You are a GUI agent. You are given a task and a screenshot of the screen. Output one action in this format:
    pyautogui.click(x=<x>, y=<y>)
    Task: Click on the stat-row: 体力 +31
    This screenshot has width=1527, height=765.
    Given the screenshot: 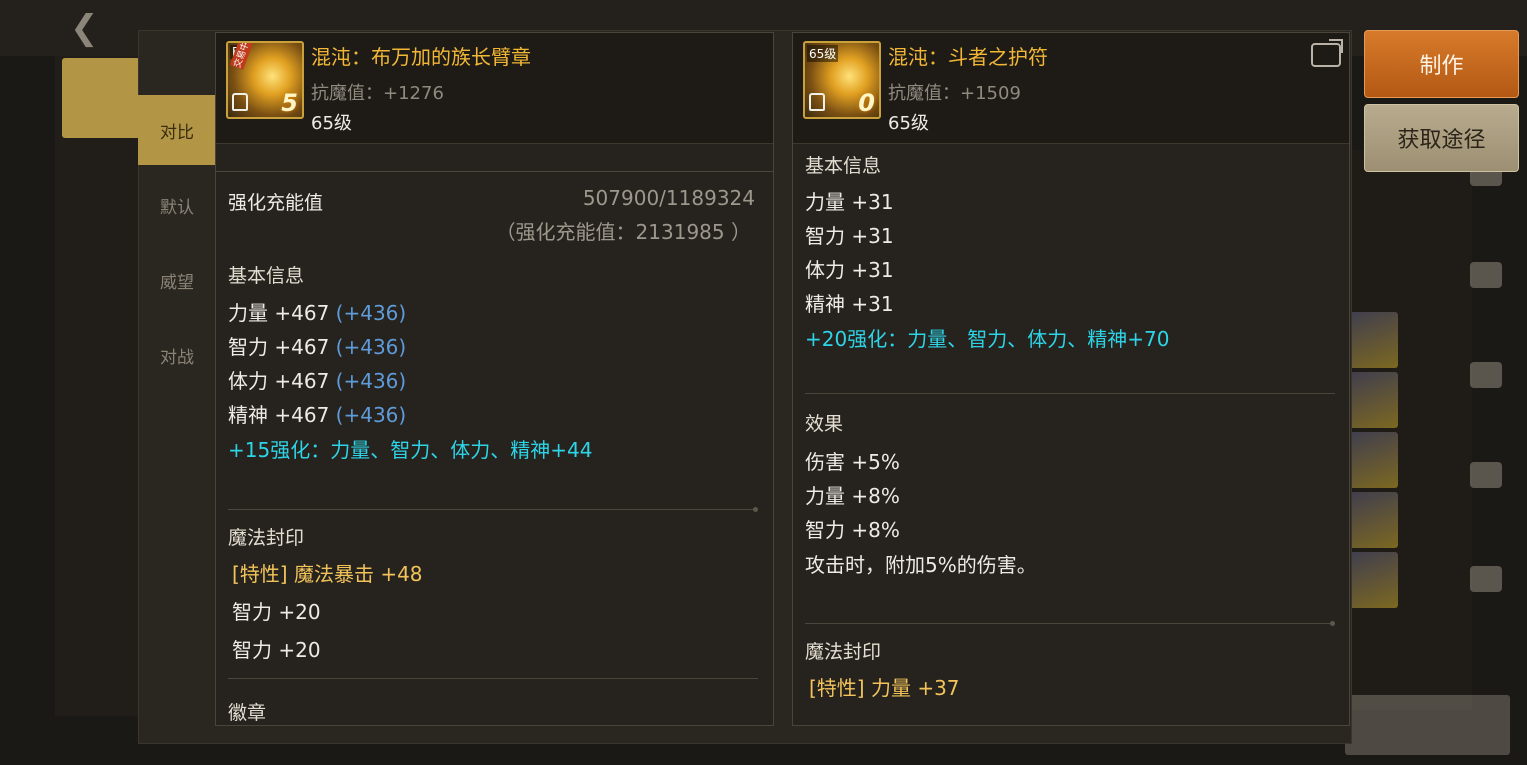 What is the action you would take?
    pyautogui.click(x=849, y=270)
    